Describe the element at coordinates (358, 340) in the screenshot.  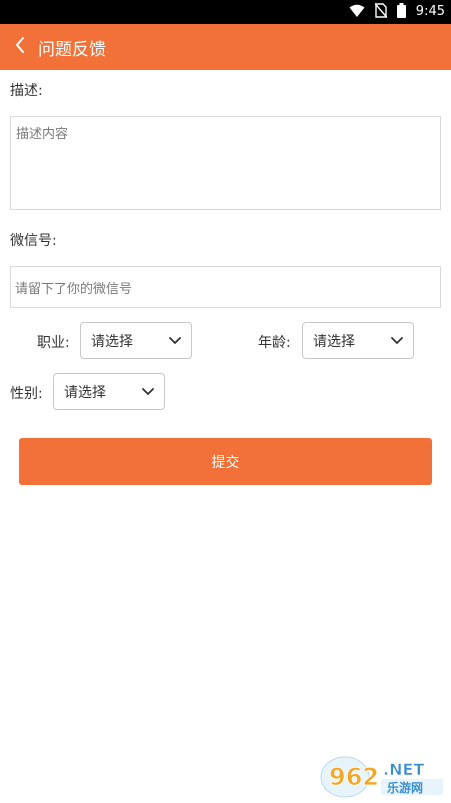
I see `age-select: 请选择` at that location.